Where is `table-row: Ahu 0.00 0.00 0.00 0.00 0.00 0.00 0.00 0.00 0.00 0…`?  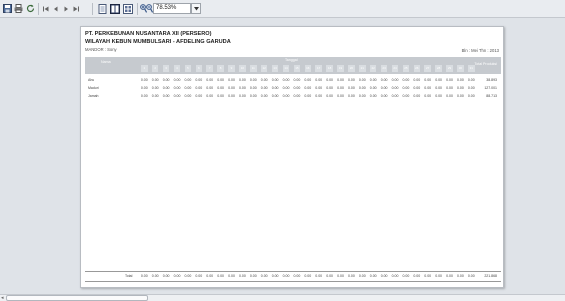
table-row: Ahu 0.00 0.00 0.00 0.00 0.00 0.00 0.00 0.00 0.00 0… is located at coordinates (293, 80).